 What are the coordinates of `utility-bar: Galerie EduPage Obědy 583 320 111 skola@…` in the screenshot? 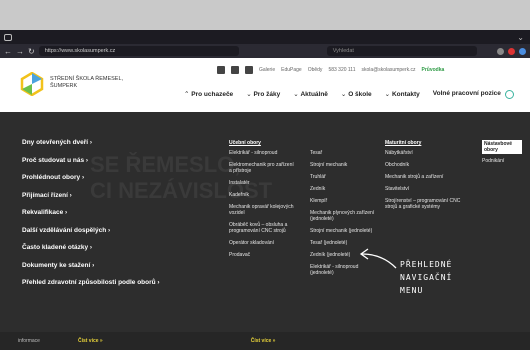 It's located at (330, 70).